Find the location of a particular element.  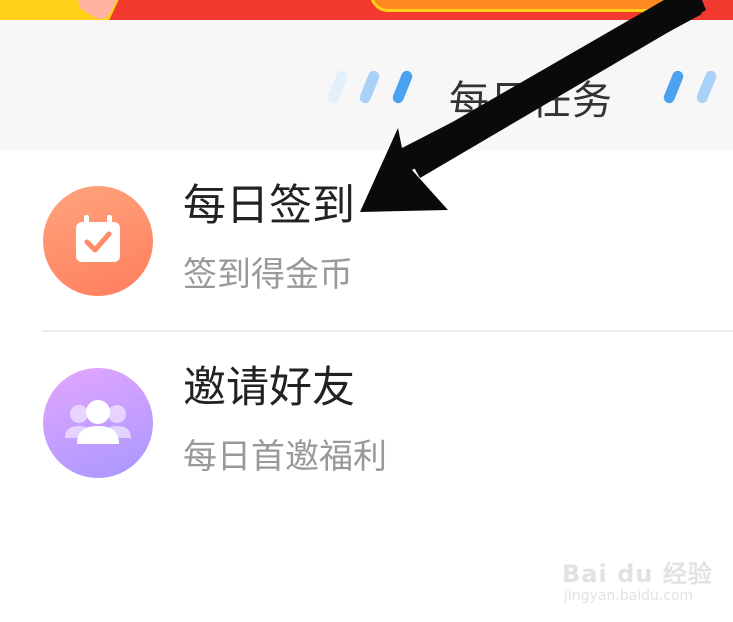

watermark-url: jingyan.baidu.com is located at coordinates (629, 596).